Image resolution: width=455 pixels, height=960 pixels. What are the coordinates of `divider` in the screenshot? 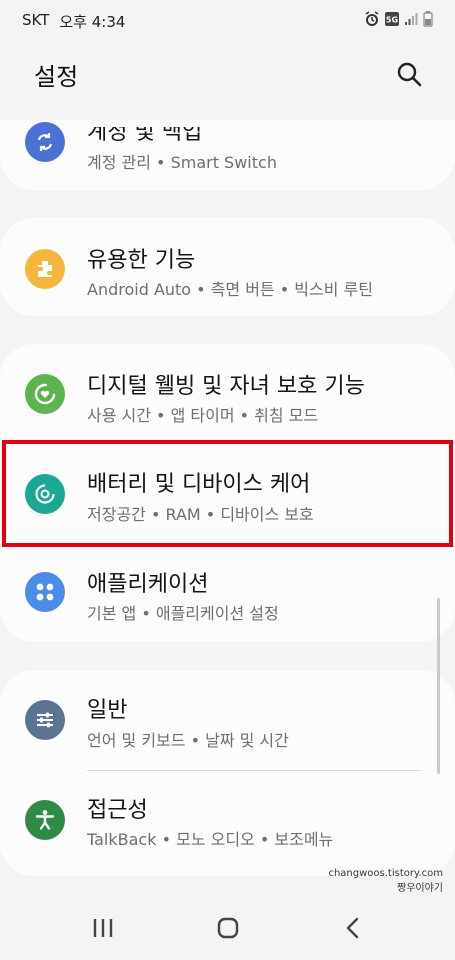 It's located at (254, 770).